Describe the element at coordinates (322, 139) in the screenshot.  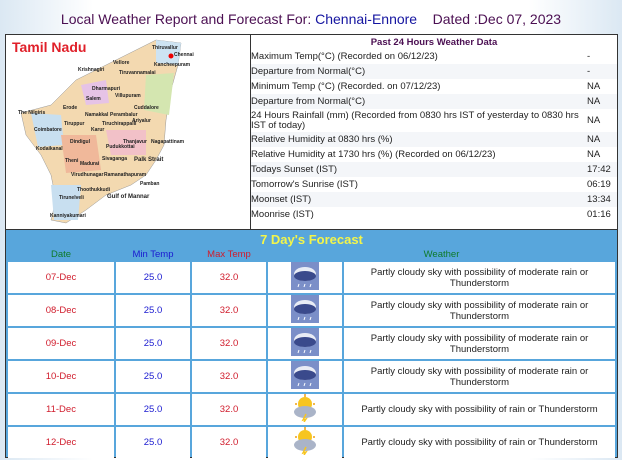
I see `row-label: Relative Humidity at 0830 hrs (%)` at that location.